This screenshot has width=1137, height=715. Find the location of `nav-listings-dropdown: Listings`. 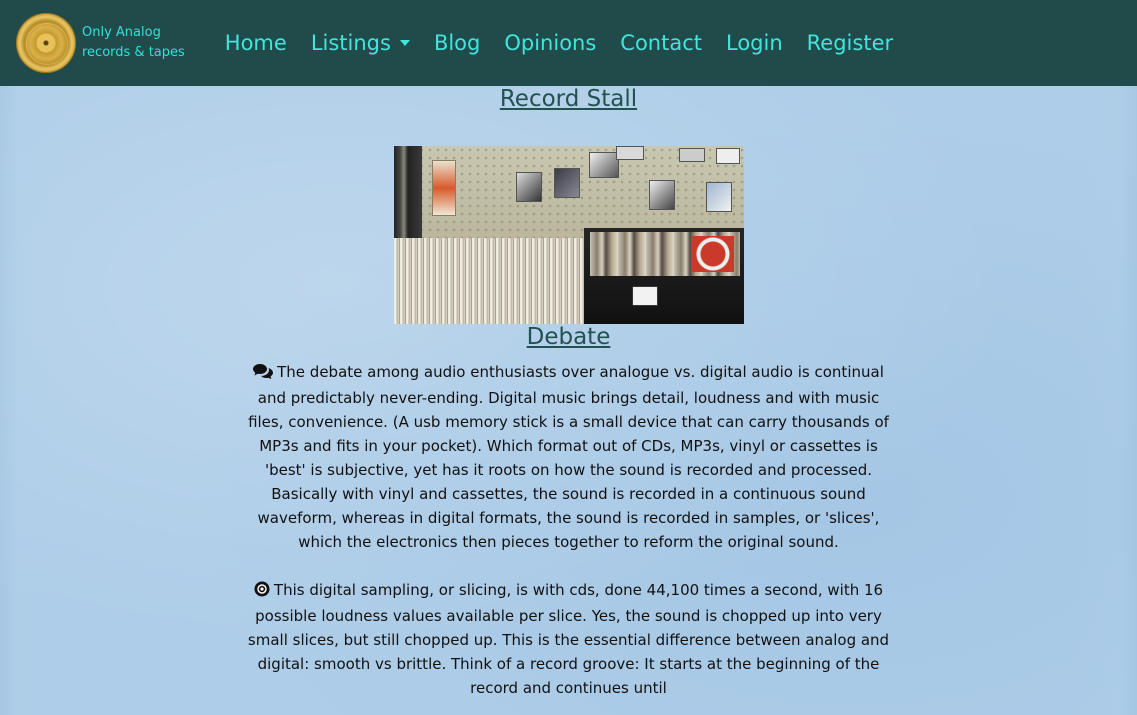

nav-listings-dropdown: Listings is located at coordinates (360, 43).